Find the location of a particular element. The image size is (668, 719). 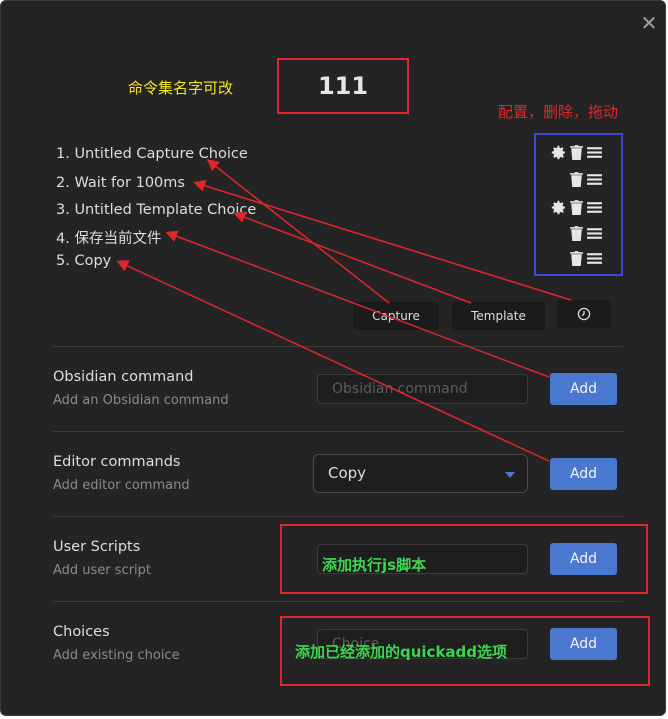

command-item-3: 3. Untitled Template Choice is located at coordinates (156, 210).